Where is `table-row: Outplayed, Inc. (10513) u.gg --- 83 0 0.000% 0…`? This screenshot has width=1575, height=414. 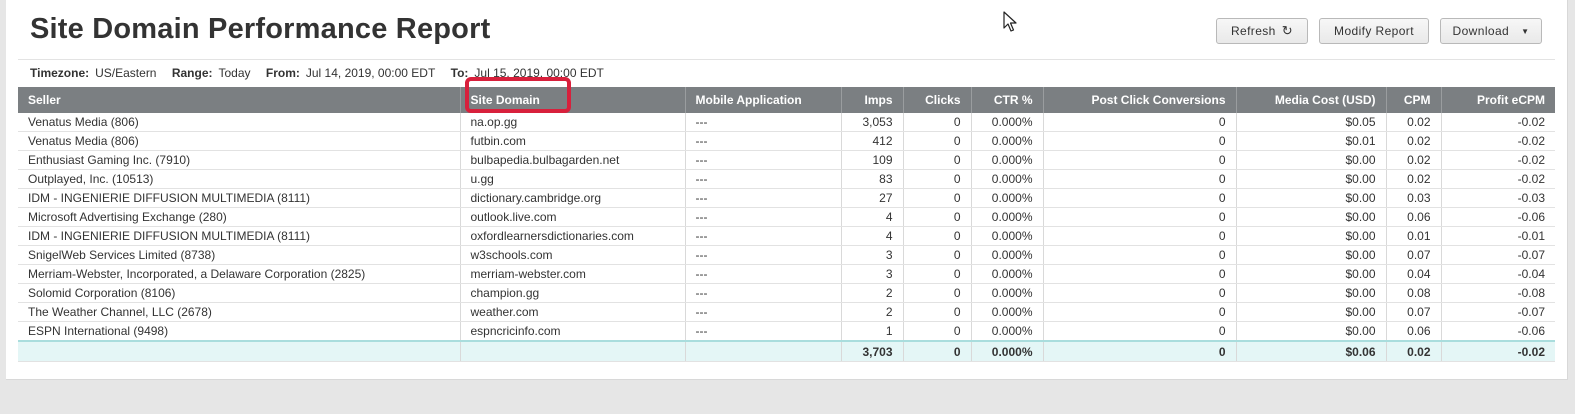
table-row: Outplayed, Inc. (10513) u.gg --- 83 0 0.000% 0… is located at coordinates (786, 179).